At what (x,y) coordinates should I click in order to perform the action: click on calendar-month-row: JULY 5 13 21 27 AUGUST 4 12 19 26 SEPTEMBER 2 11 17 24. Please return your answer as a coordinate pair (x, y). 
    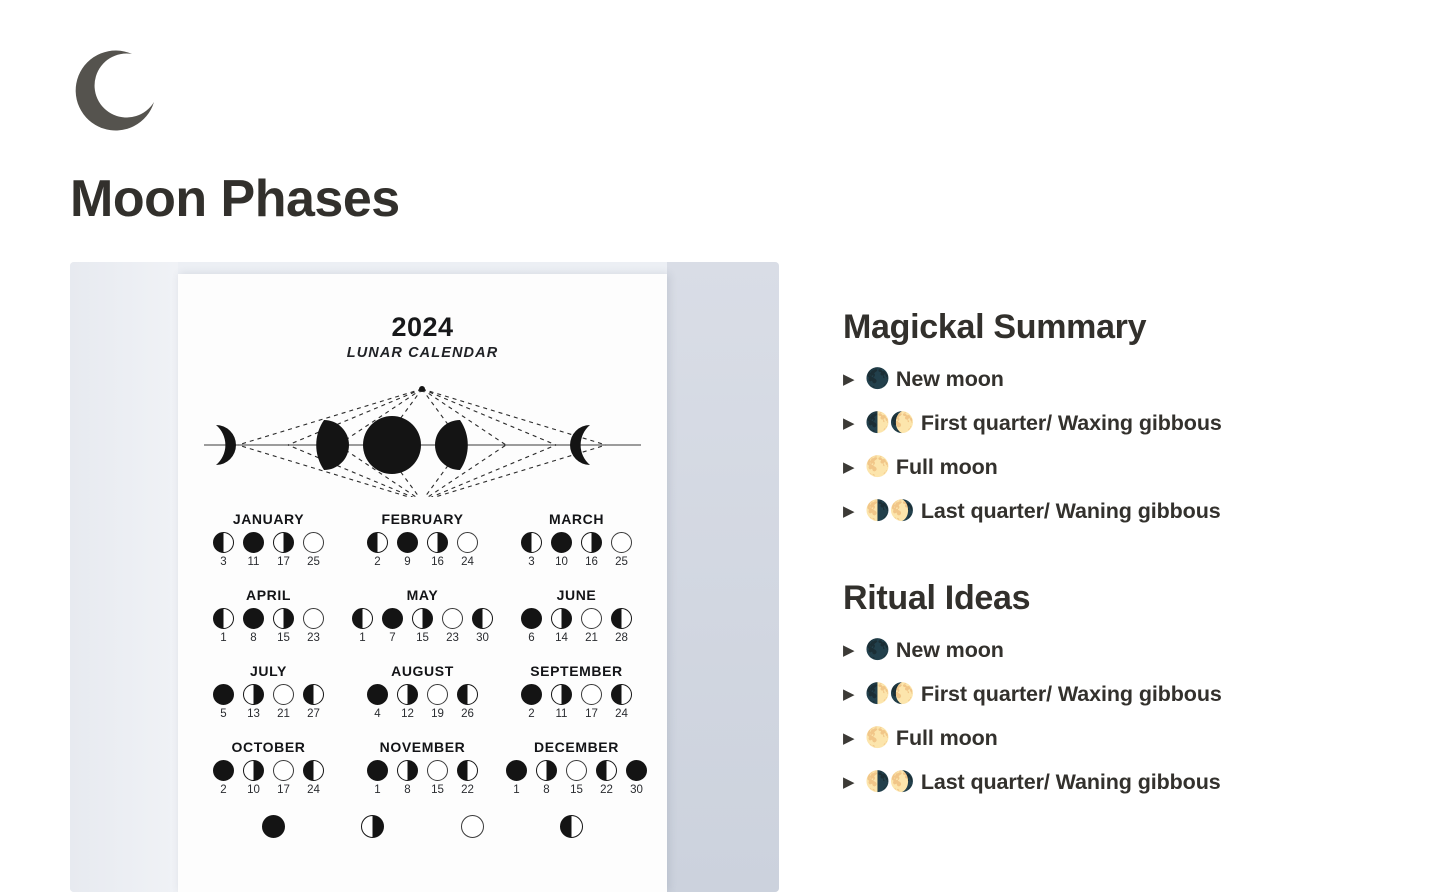
    Looking at the image, I should click on (422, 691).